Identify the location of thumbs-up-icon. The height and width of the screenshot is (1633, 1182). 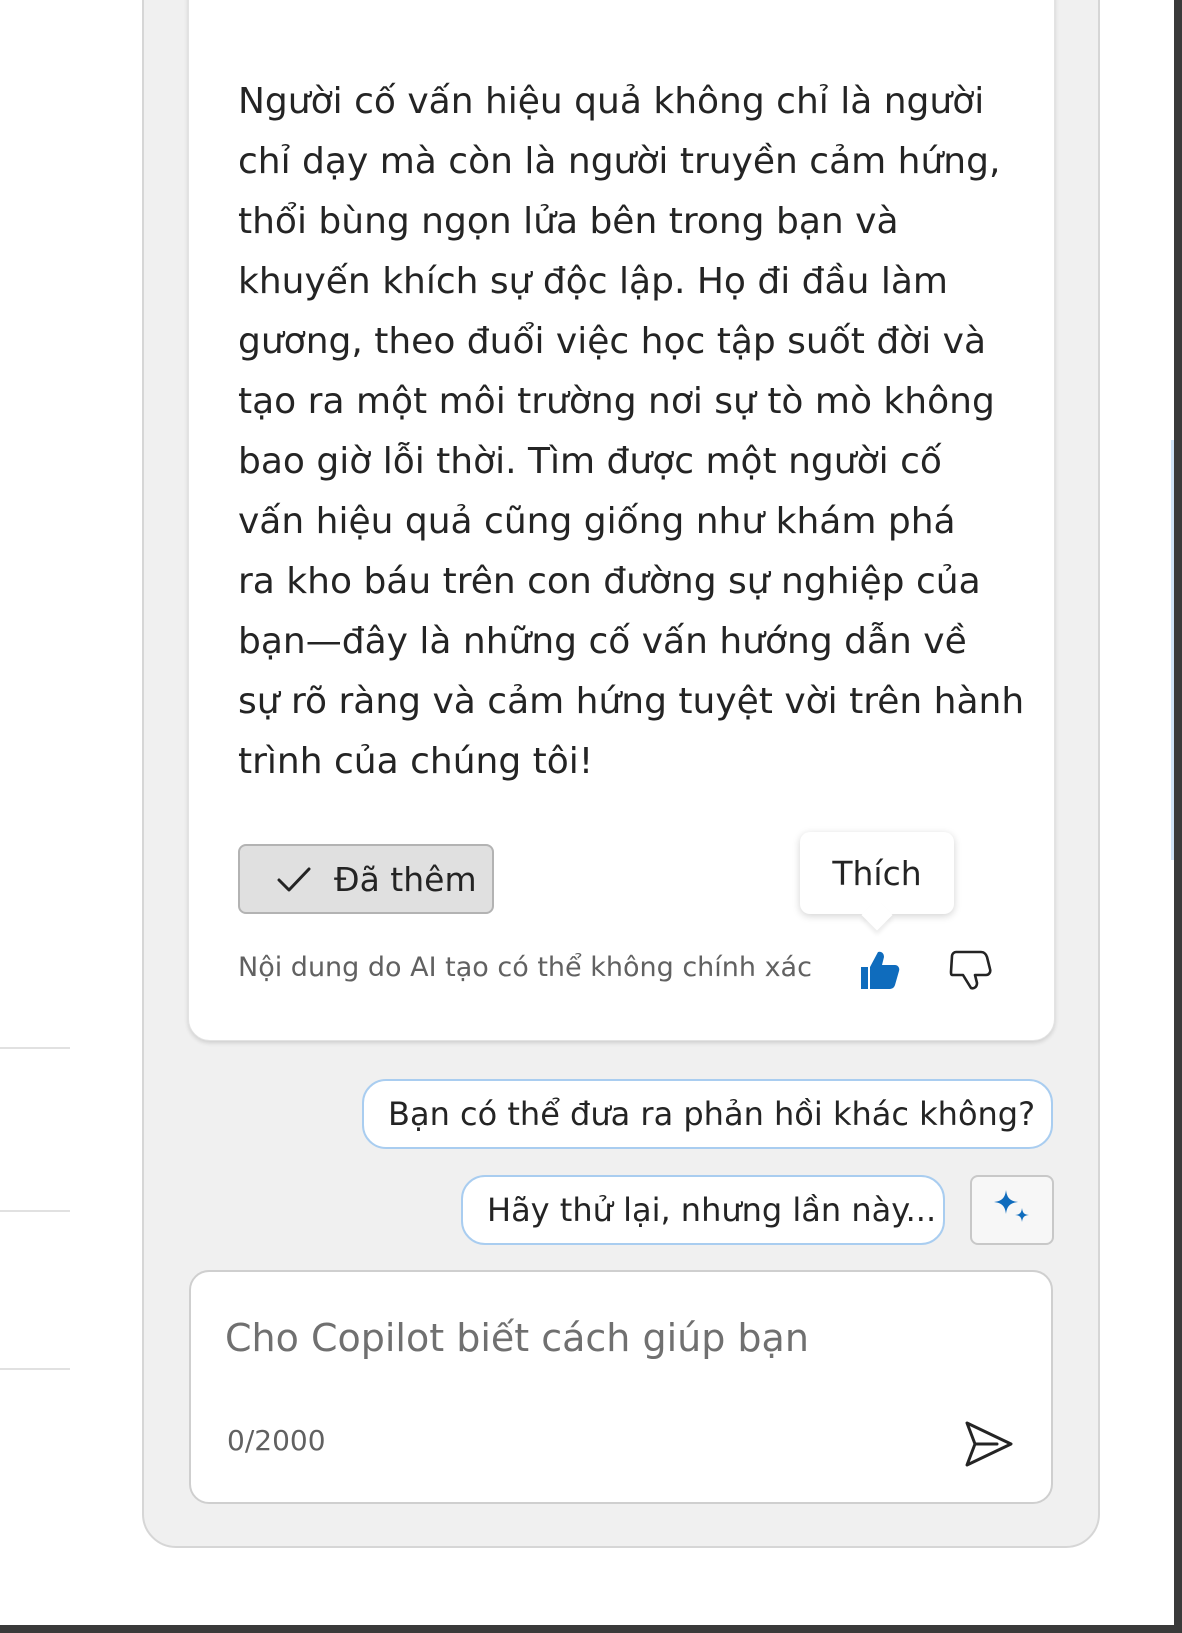
(880, 972).